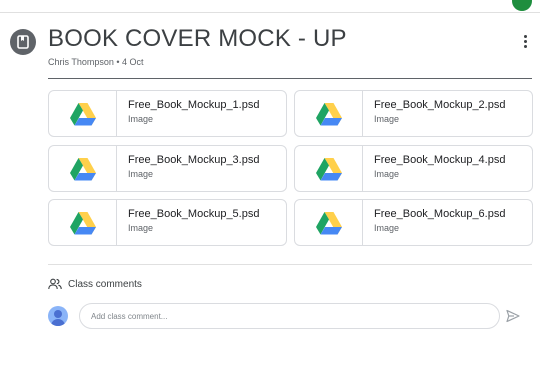  Describe the element at coordinates (413, 168) in the screenshot. I see `attachment-card: Free_Book_Mockup_4.psd Image` at that location.